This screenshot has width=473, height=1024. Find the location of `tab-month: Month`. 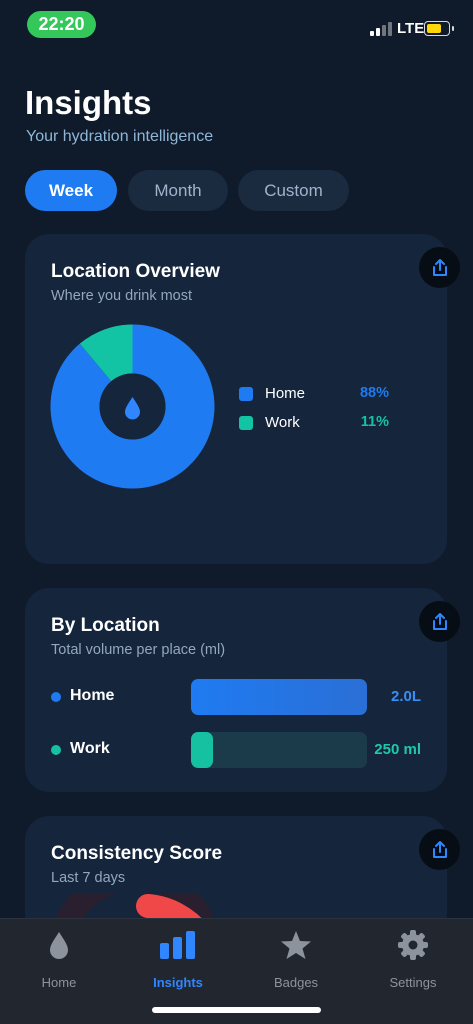

tab-month: Month is located at coordinates (178, 190).